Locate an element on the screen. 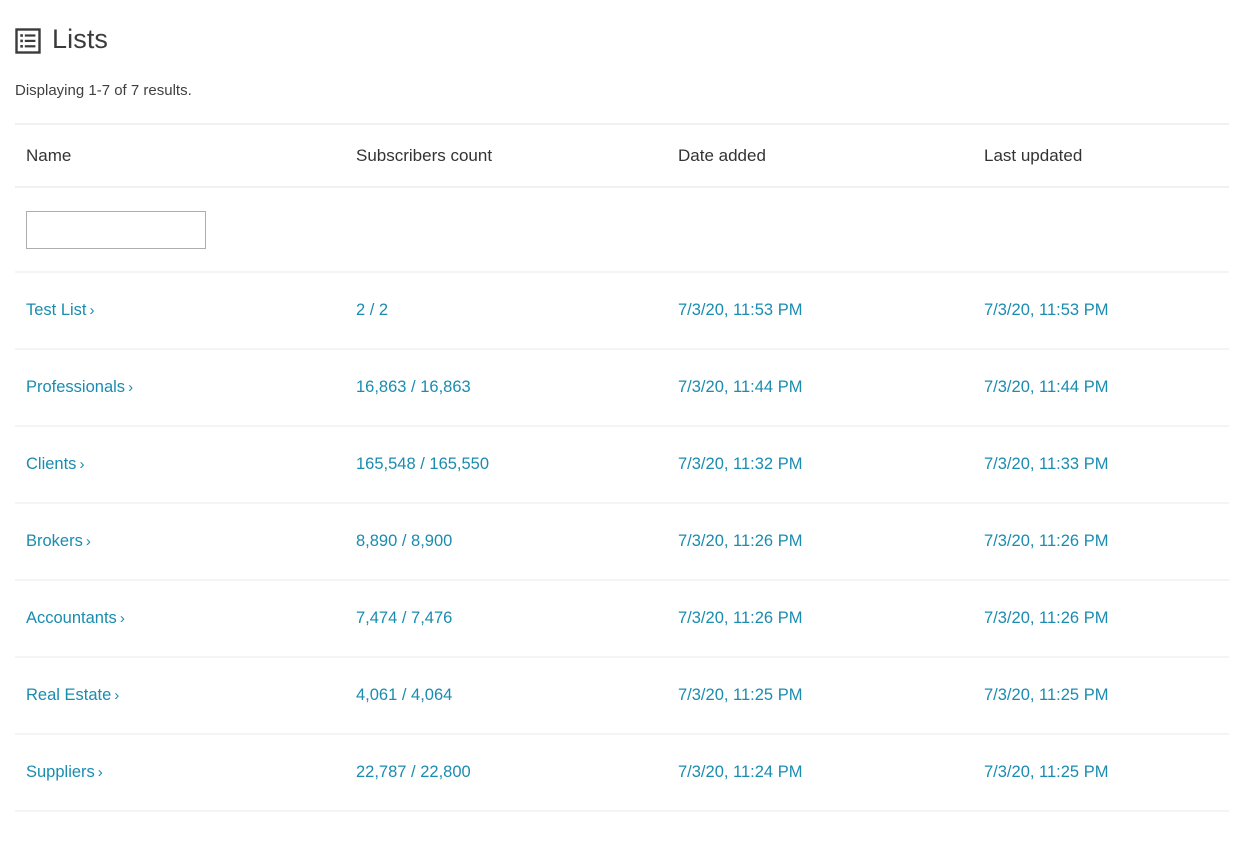 The image size is (1244, 855). subscribers-count-link: 22,787 / 22,800 is located at coordinates (413, 772).